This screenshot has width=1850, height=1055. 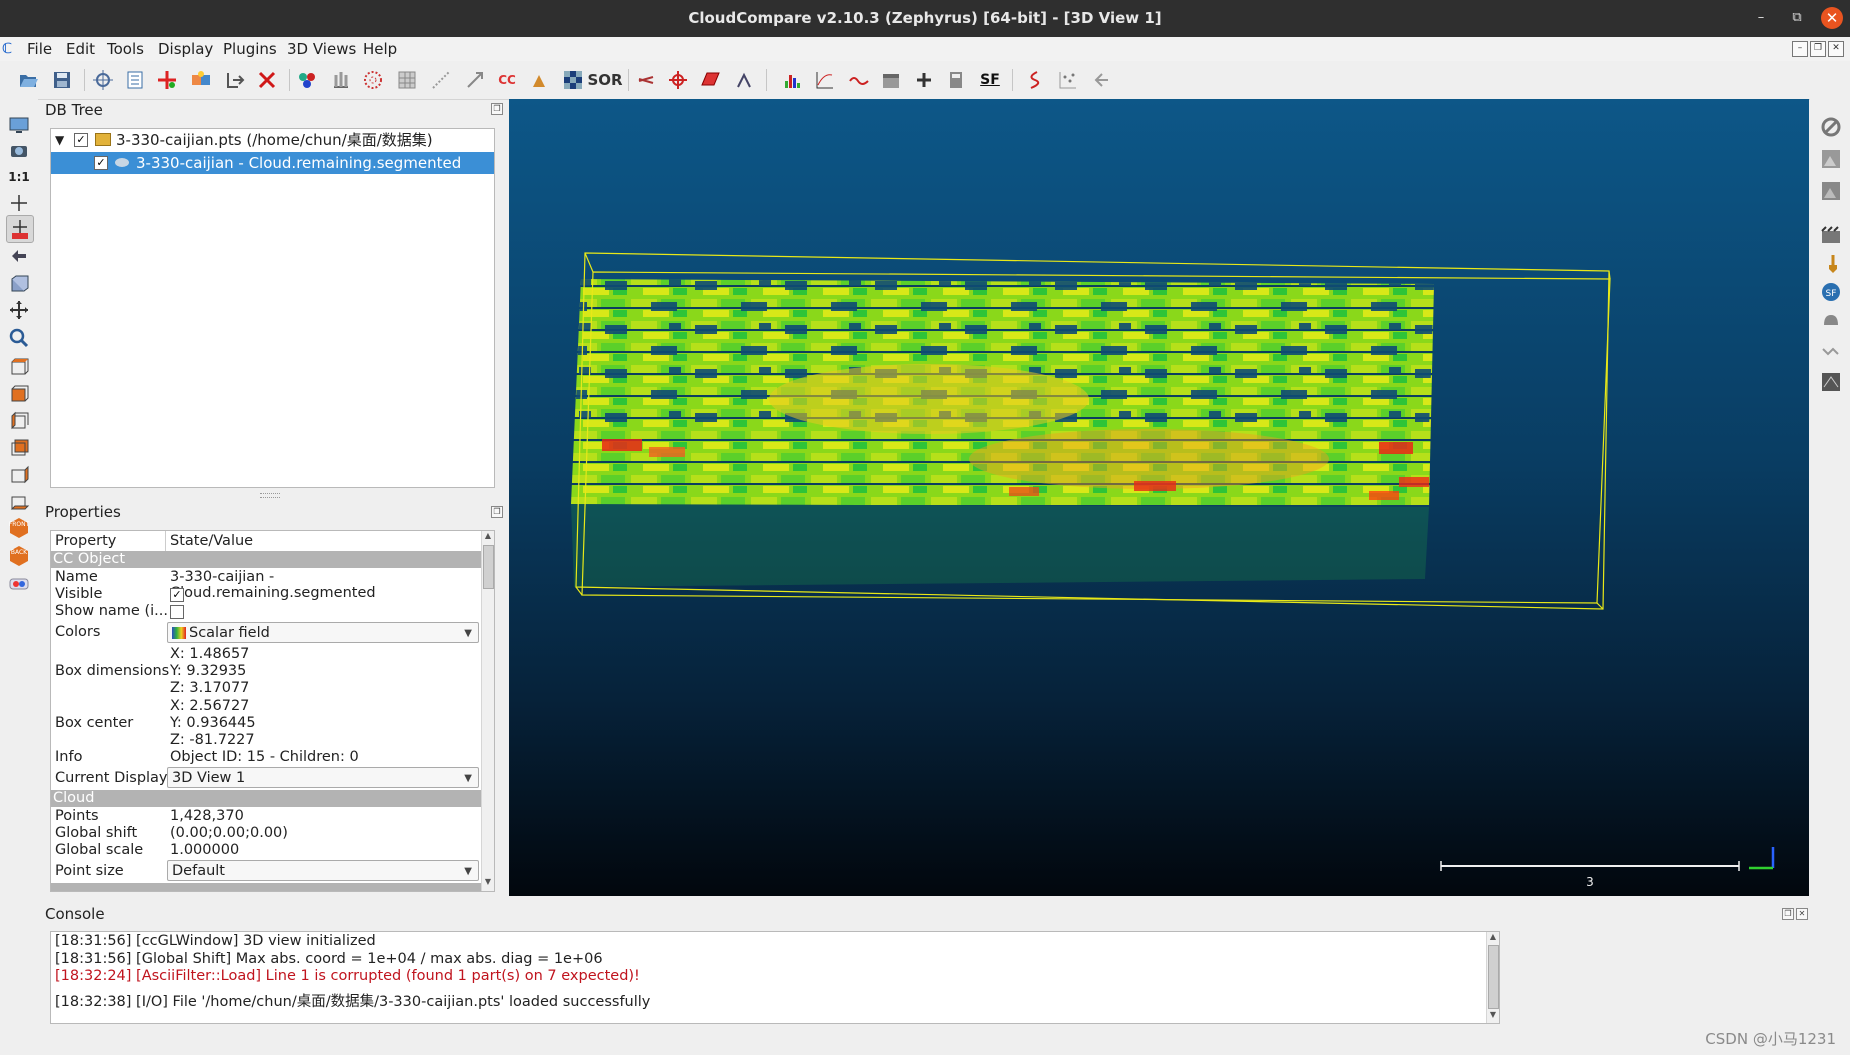 I want to click on col-icon, so click(x=1831, y=159).